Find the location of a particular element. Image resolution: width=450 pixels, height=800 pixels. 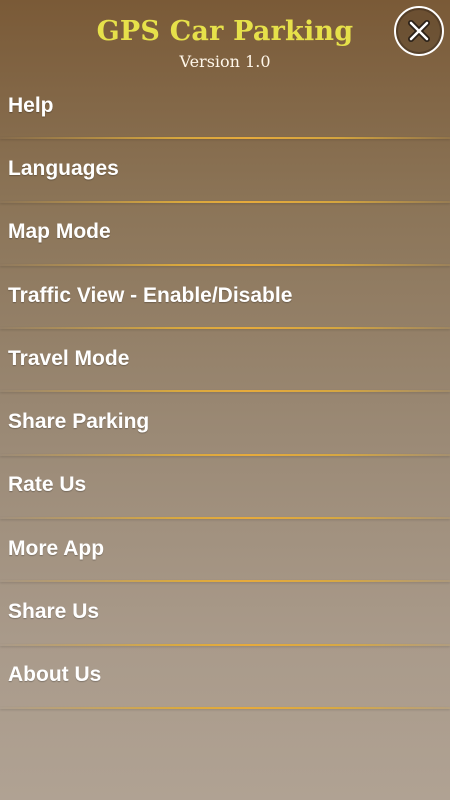

close-button is located at coordinates (419, 31).